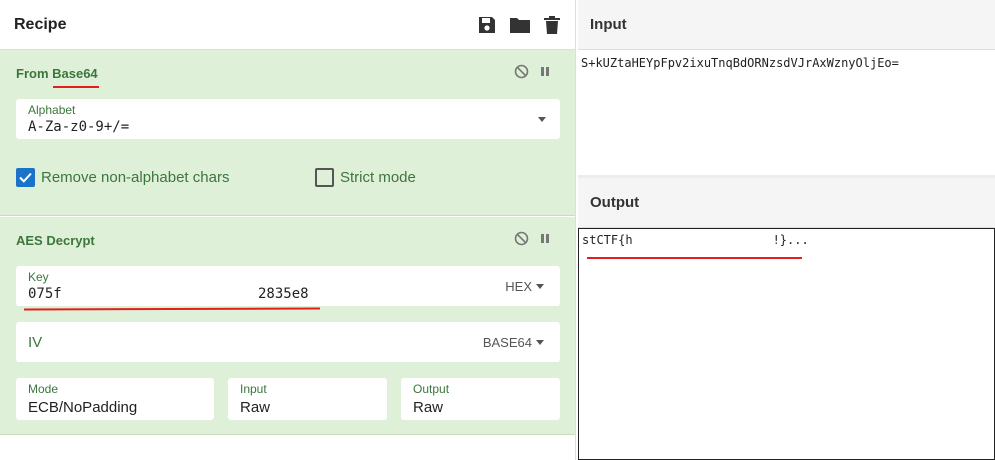 Image resolution: width=995 pixels, height=460 pixels. Describe the element at coordinates (253, 389) in the screenshot. I see `input-format-label: Input` at that location.